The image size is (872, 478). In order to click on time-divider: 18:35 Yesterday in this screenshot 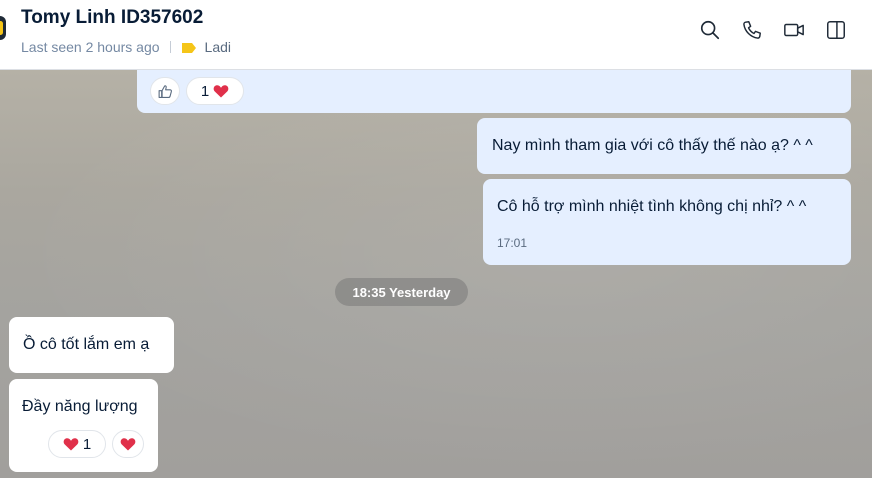, I will do `click(401, 292)`.